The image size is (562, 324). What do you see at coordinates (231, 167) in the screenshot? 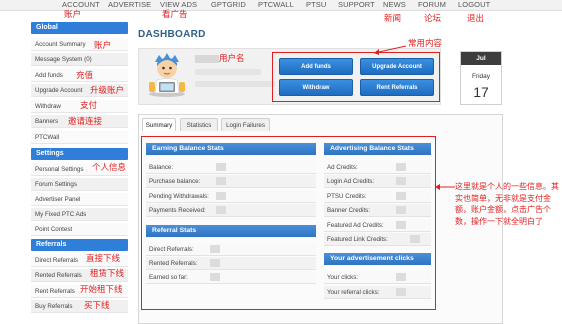
I see `table-row: Balance:` at bounding box center [231, 167].